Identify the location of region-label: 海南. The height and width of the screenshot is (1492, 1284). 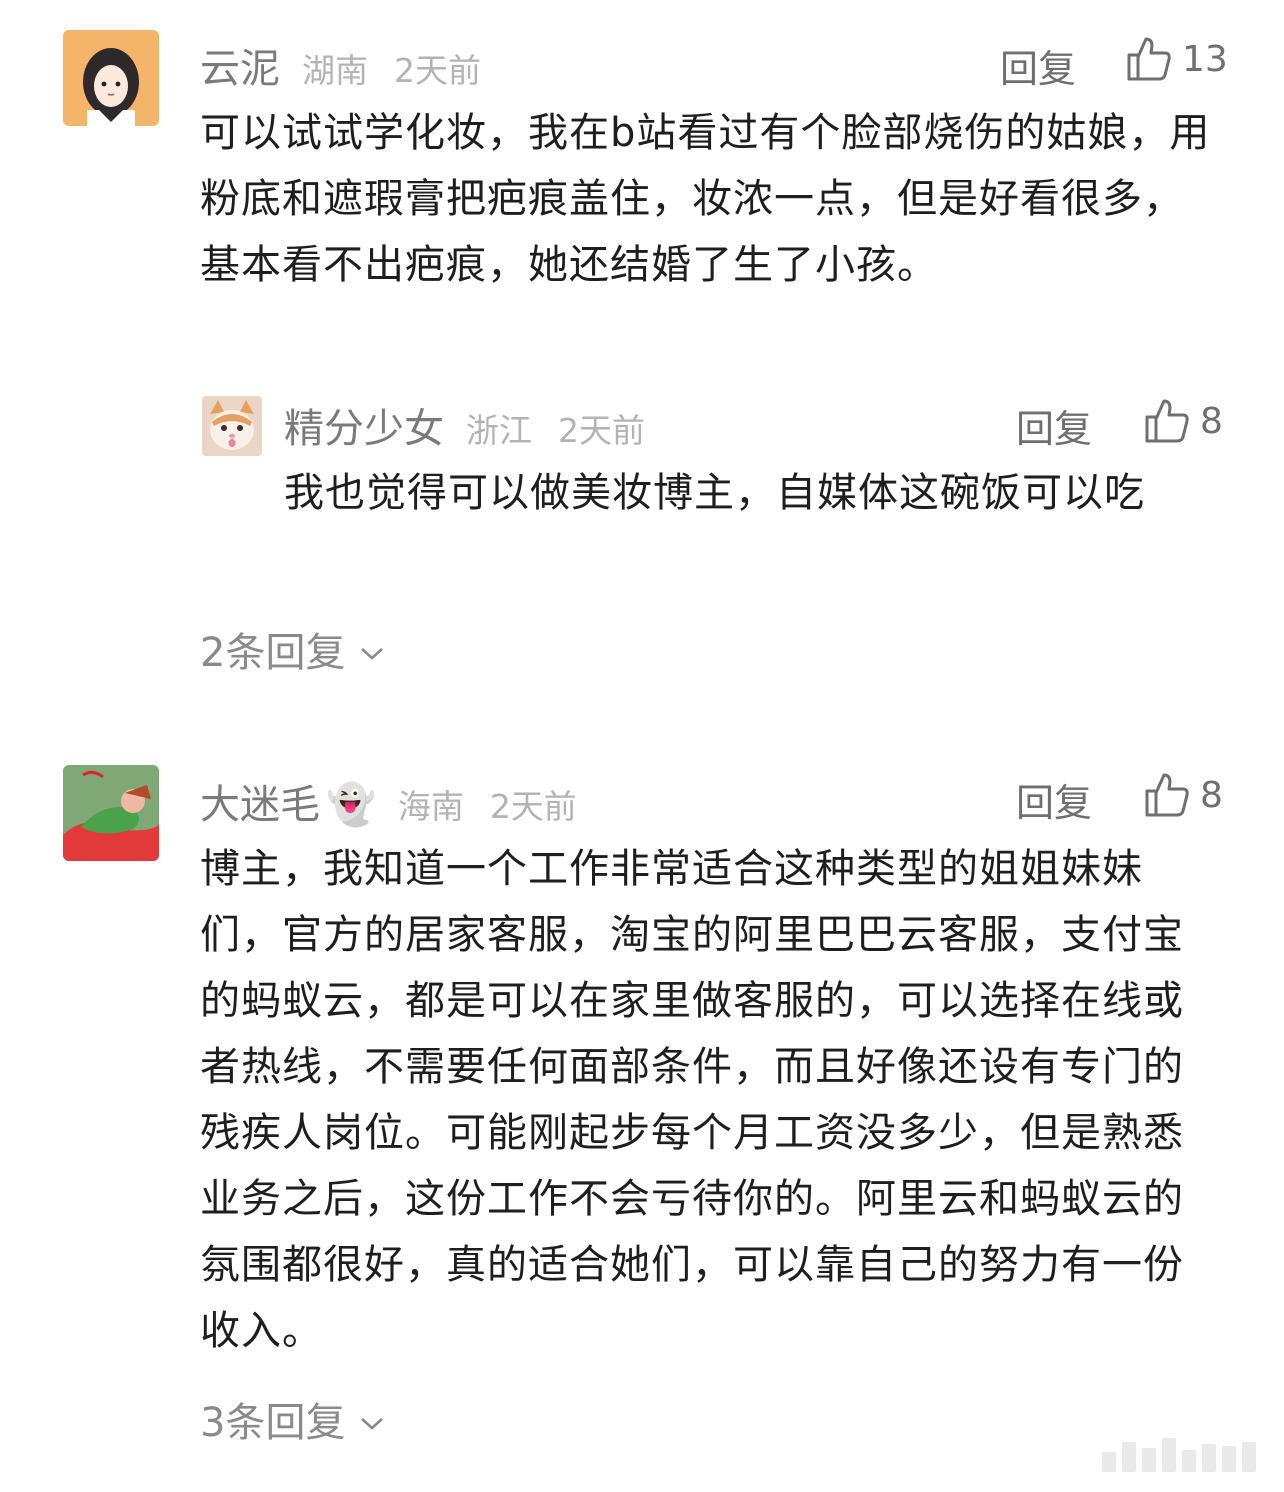
(430, 806).